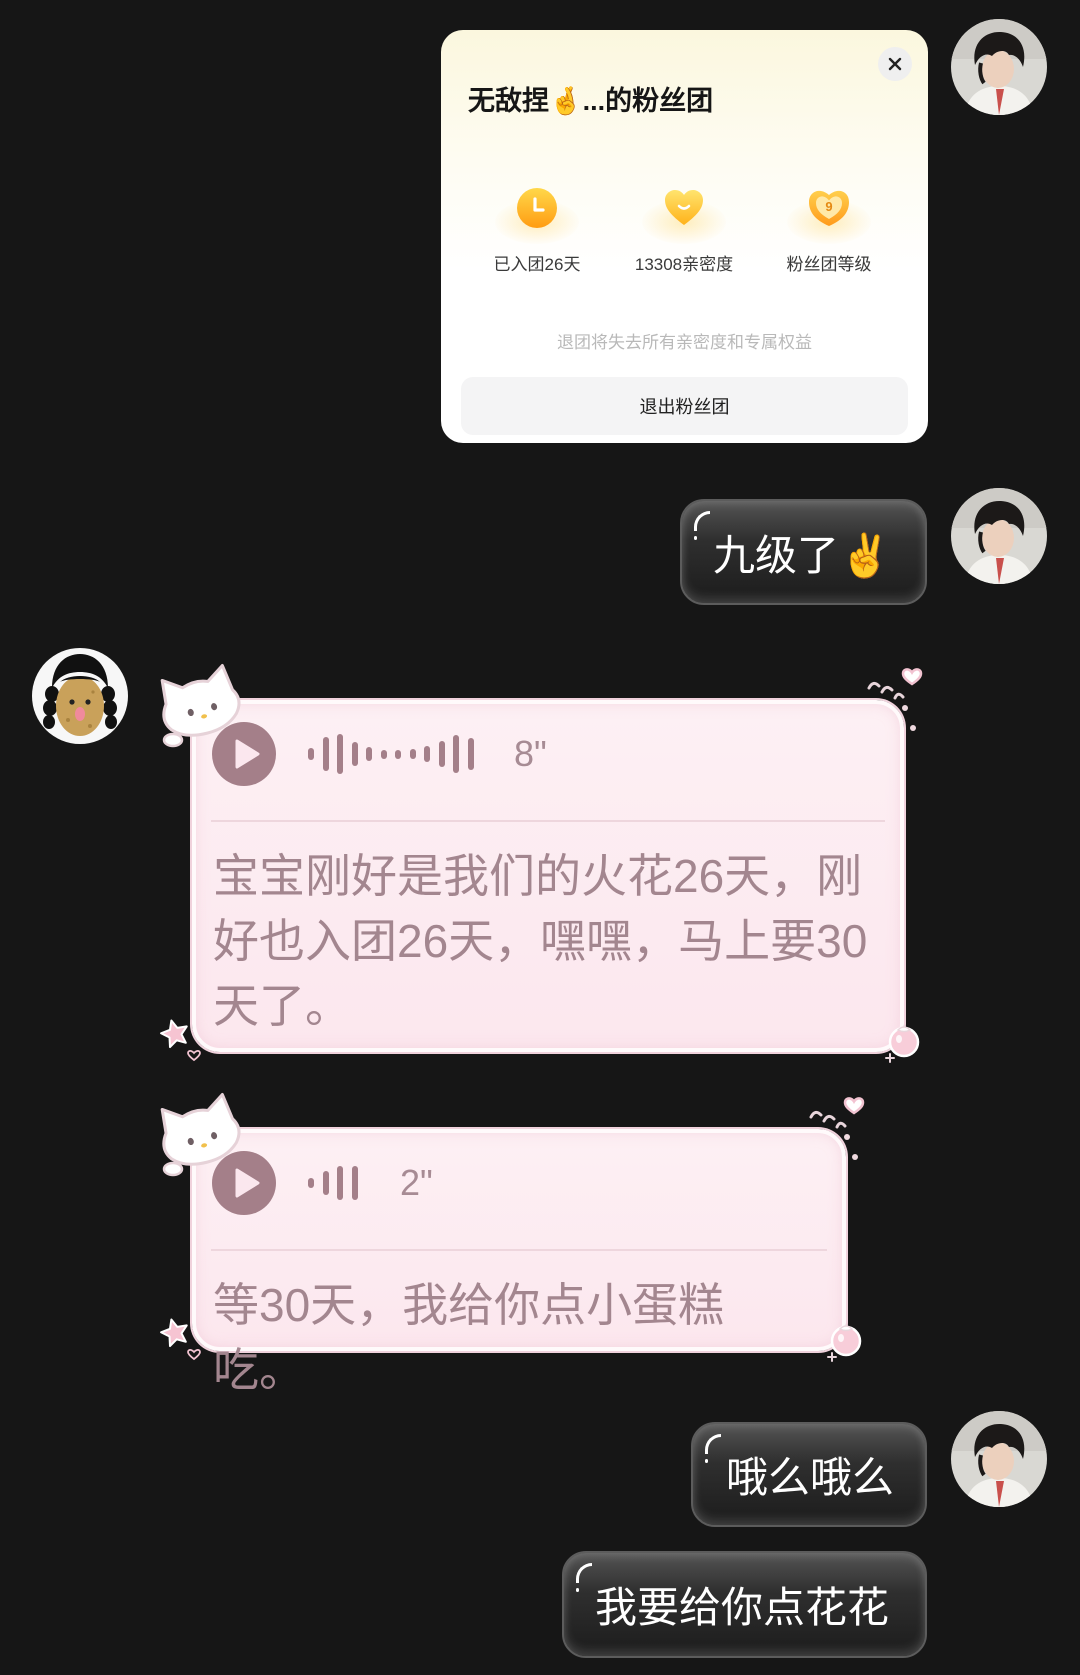 The image size is (1080, 1675). I want to click on sent-message-bubble: 哦么哦么, so click(809, 1474).